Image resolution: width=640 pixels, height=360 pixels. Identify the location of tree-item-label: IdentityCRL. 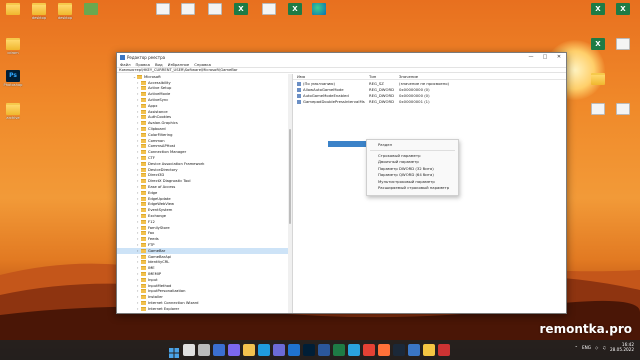
(159, 262).